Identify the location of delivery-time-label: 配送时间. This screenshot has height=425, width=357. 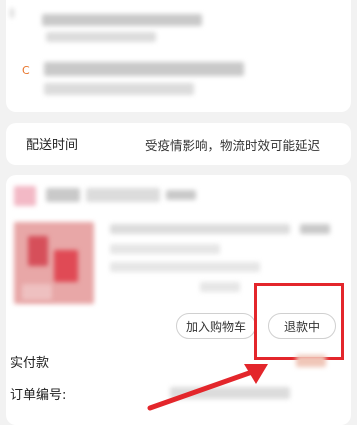
(52, 145).